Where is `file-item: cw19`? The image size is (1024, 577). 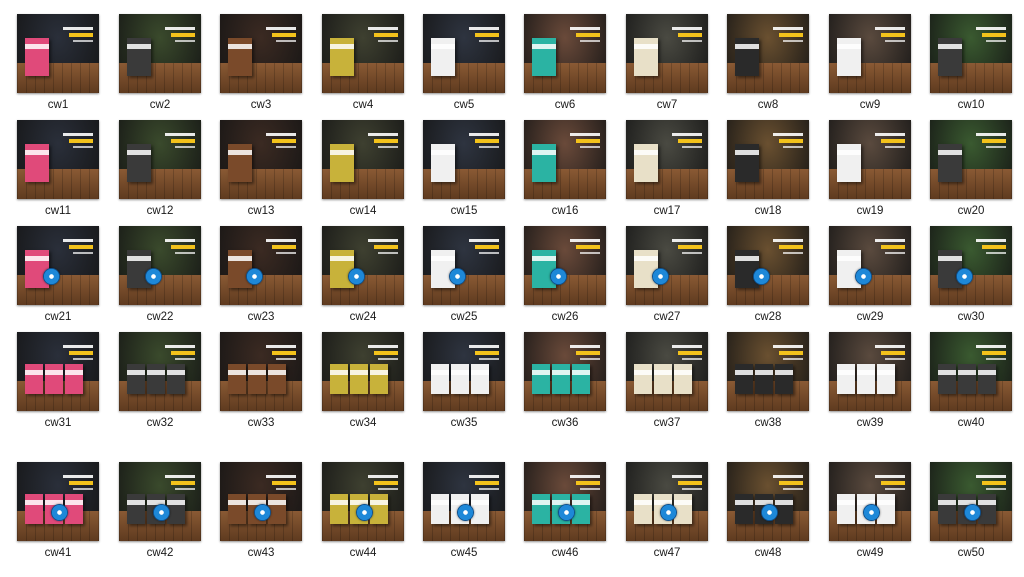 file-item: cw19 is located at coordinates (870, 170).